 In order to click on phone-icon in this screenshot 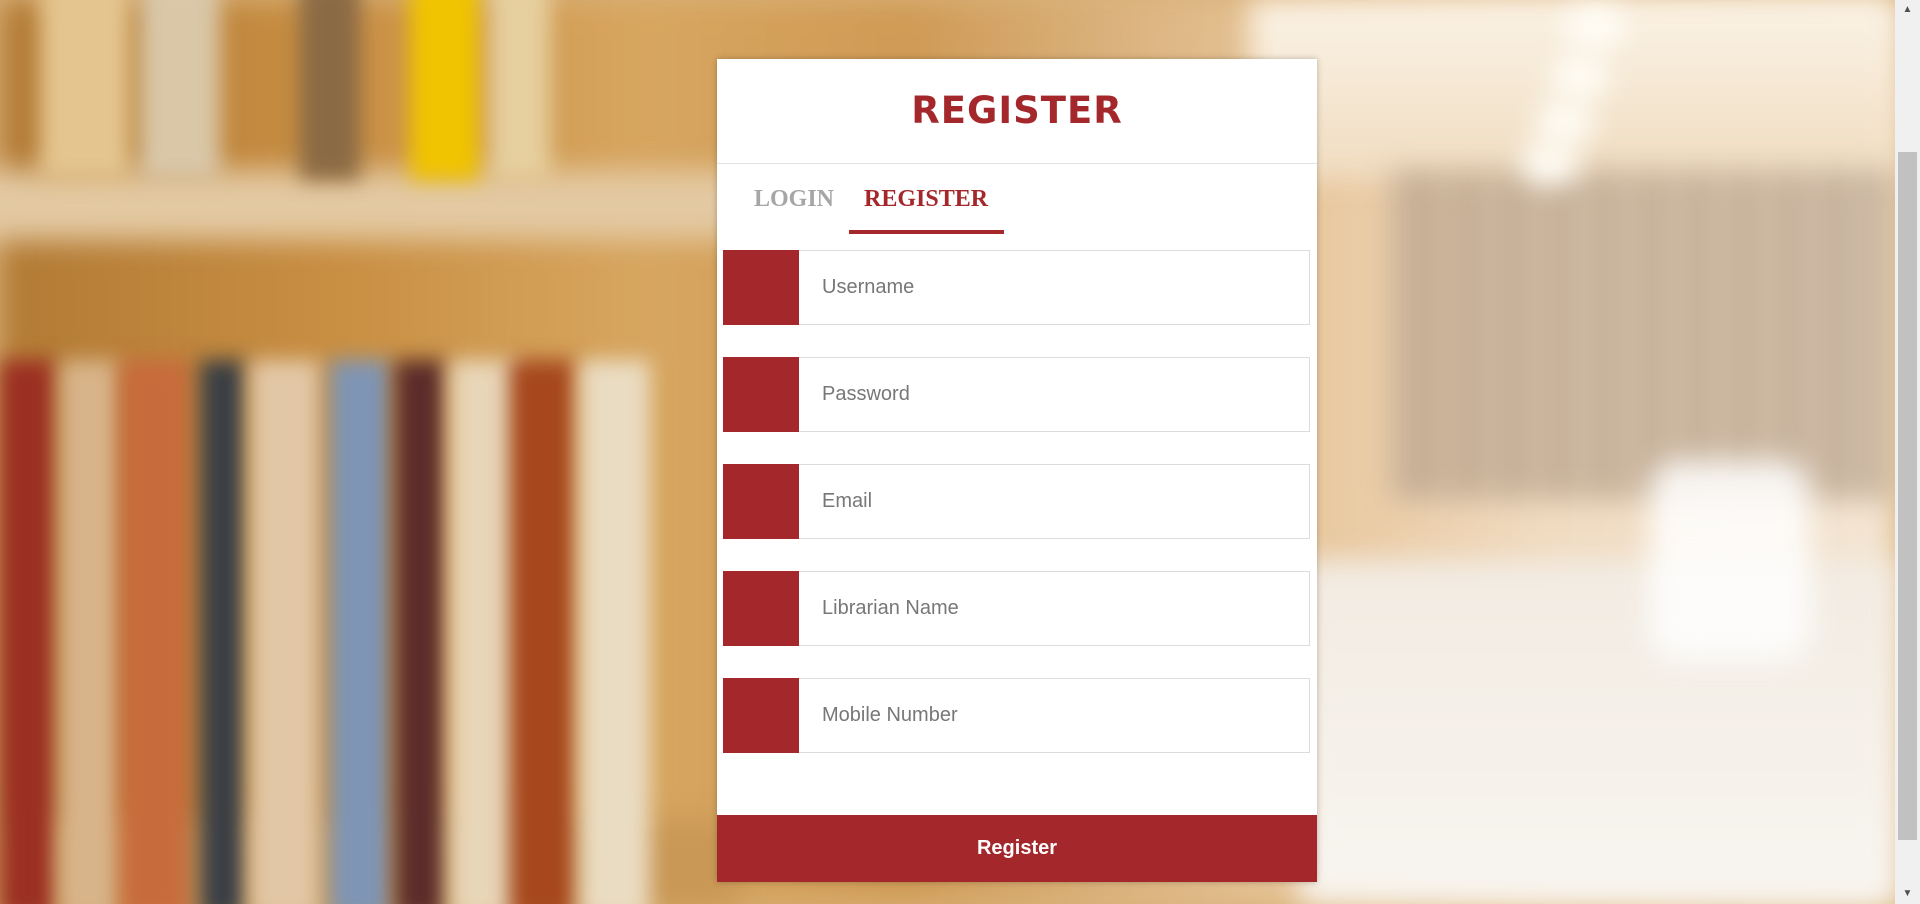, I will do `click(761, 715)`.